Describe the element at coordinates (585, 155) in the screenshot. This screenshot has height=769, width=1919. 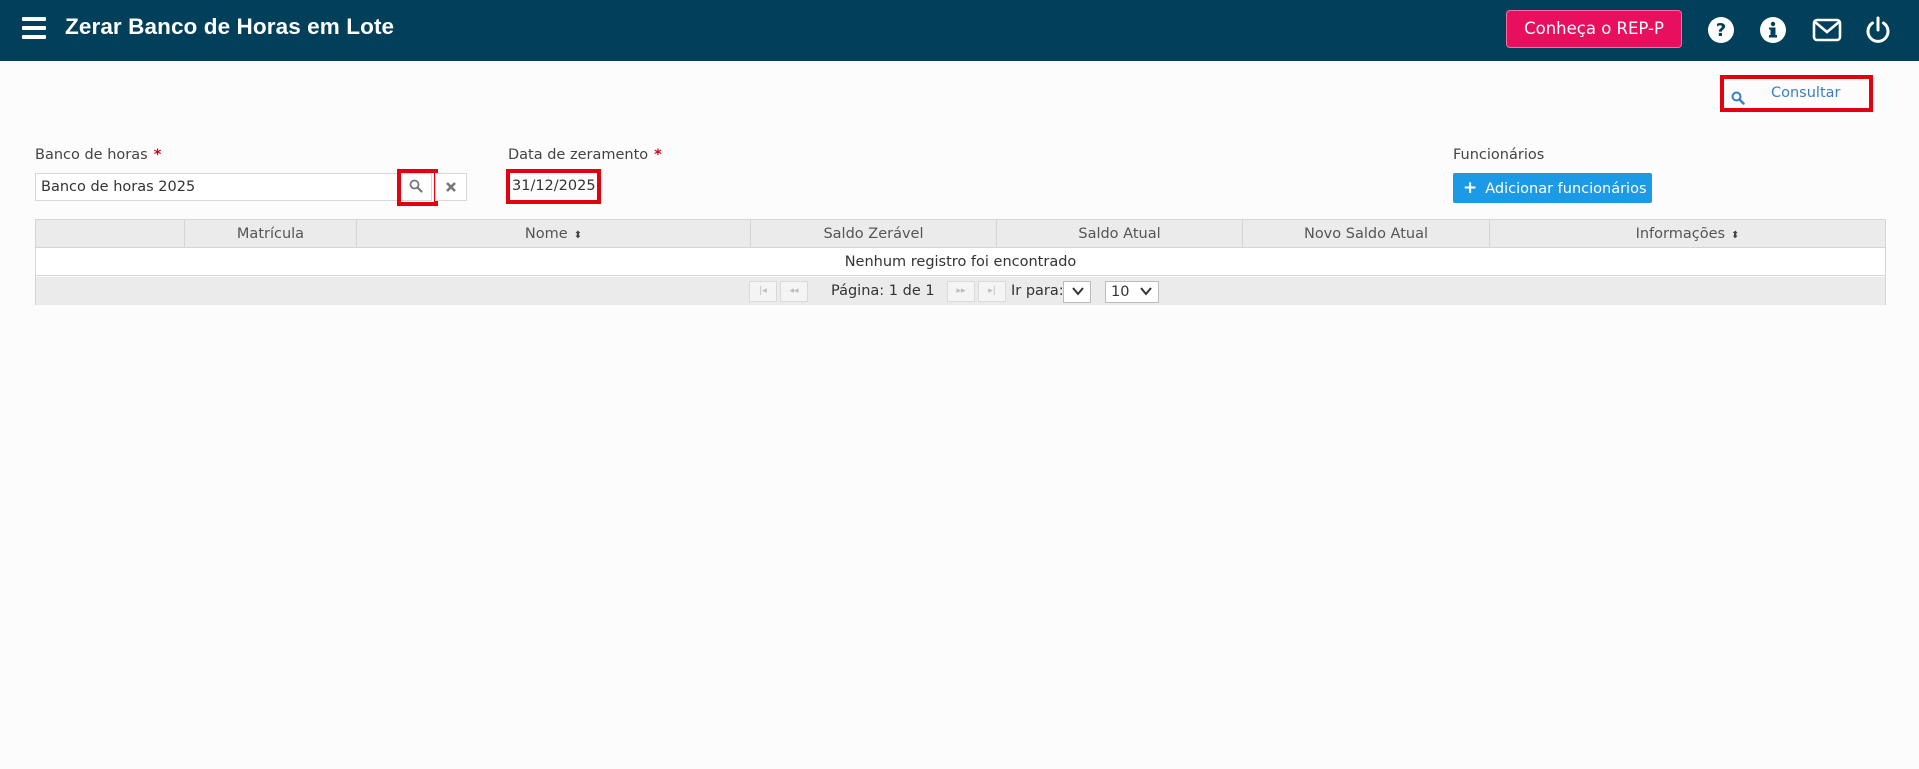
I see `data-label: Data de zeramento *` at that location.